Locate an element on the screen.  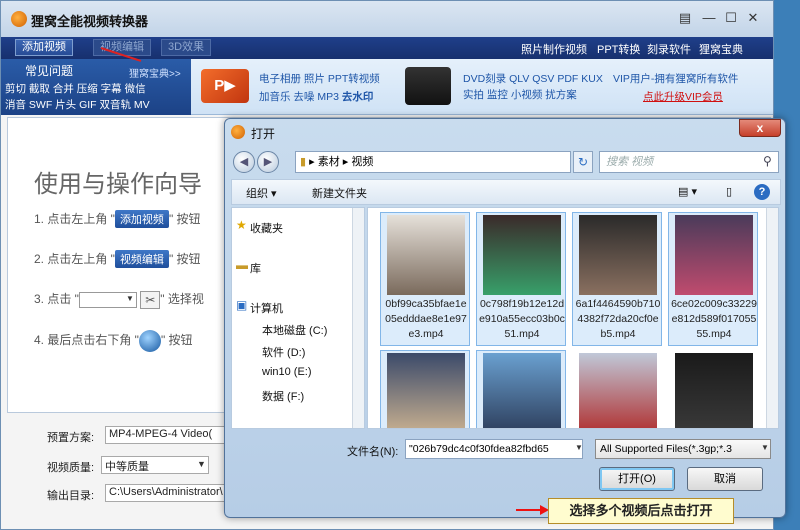
refresh-icon: ↻ is located at coordinates (583, 162).